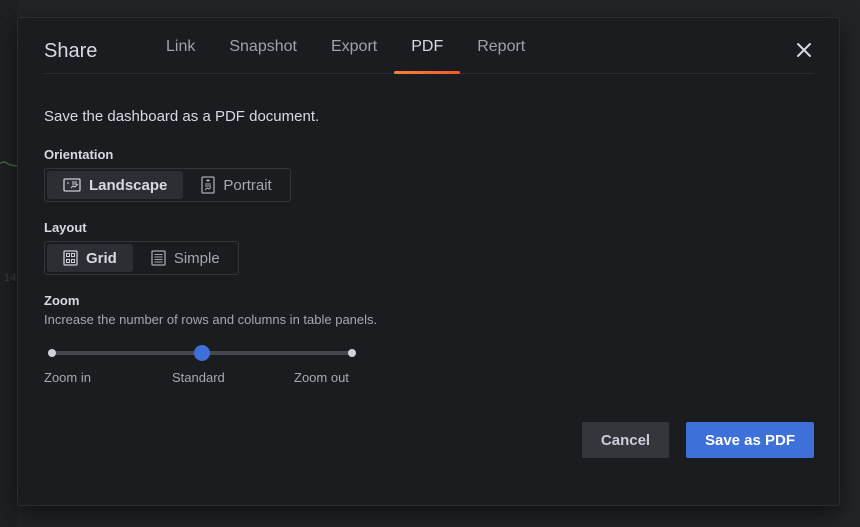  Describe the element at coordinates (196, 258) in the screenshot. I see `layout-simple-label: Simple` at that location.